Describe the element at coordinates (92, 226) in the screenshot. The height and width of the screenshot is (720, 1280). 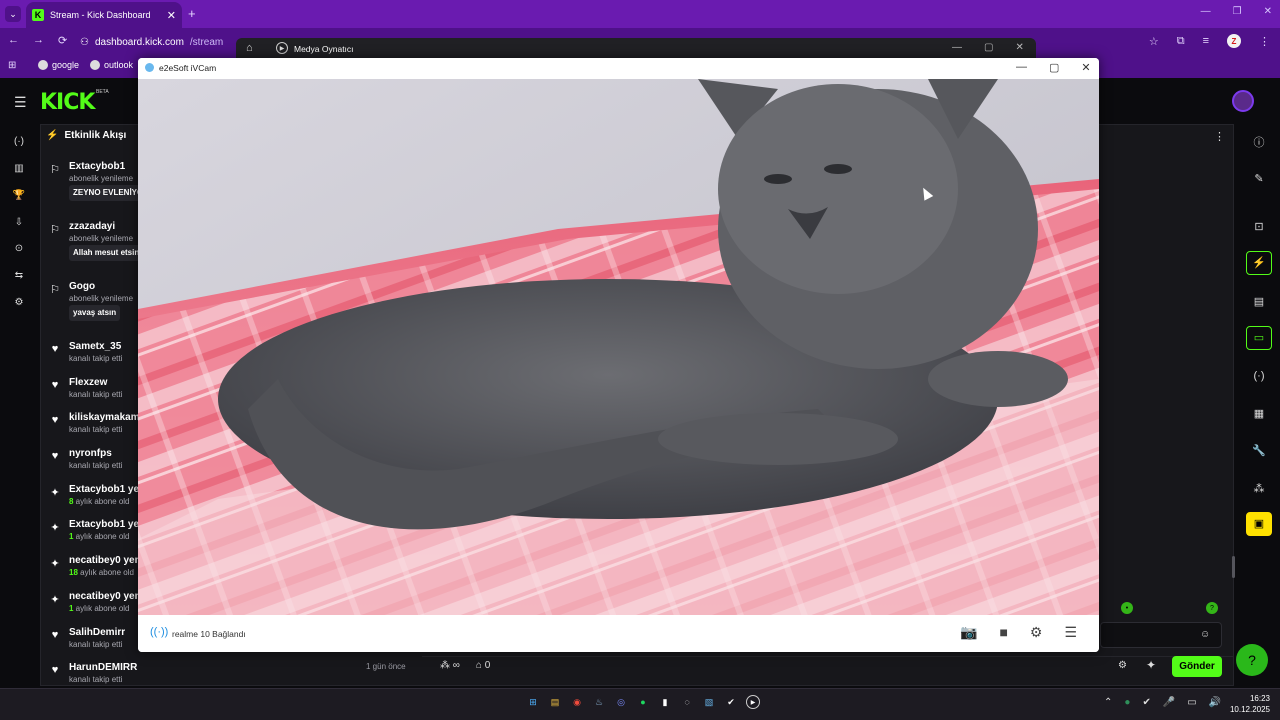
I see `activity-username: zzazadayi` at that location.